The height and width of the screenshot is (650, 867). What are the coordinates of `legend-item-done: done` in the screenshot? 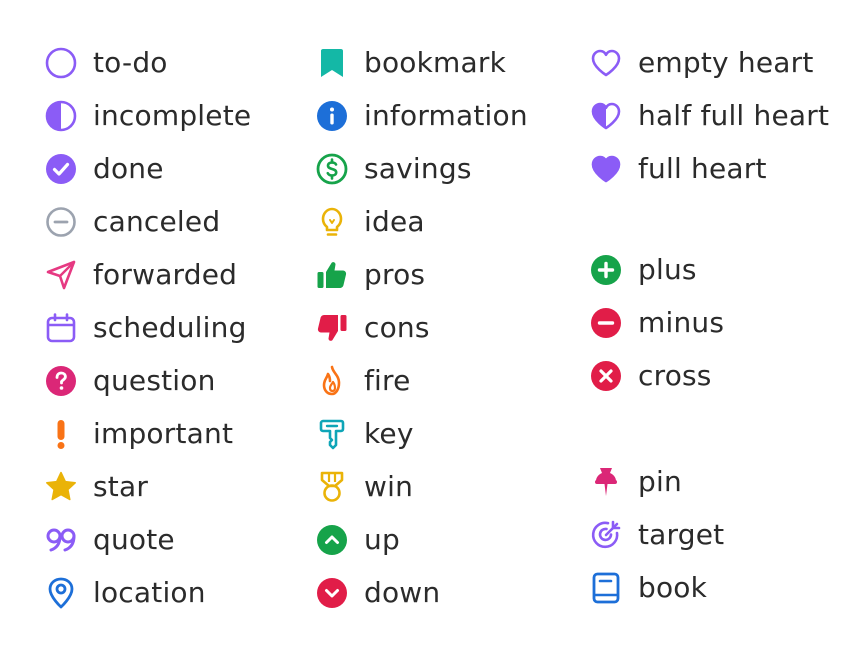 It's located at (147, 168).